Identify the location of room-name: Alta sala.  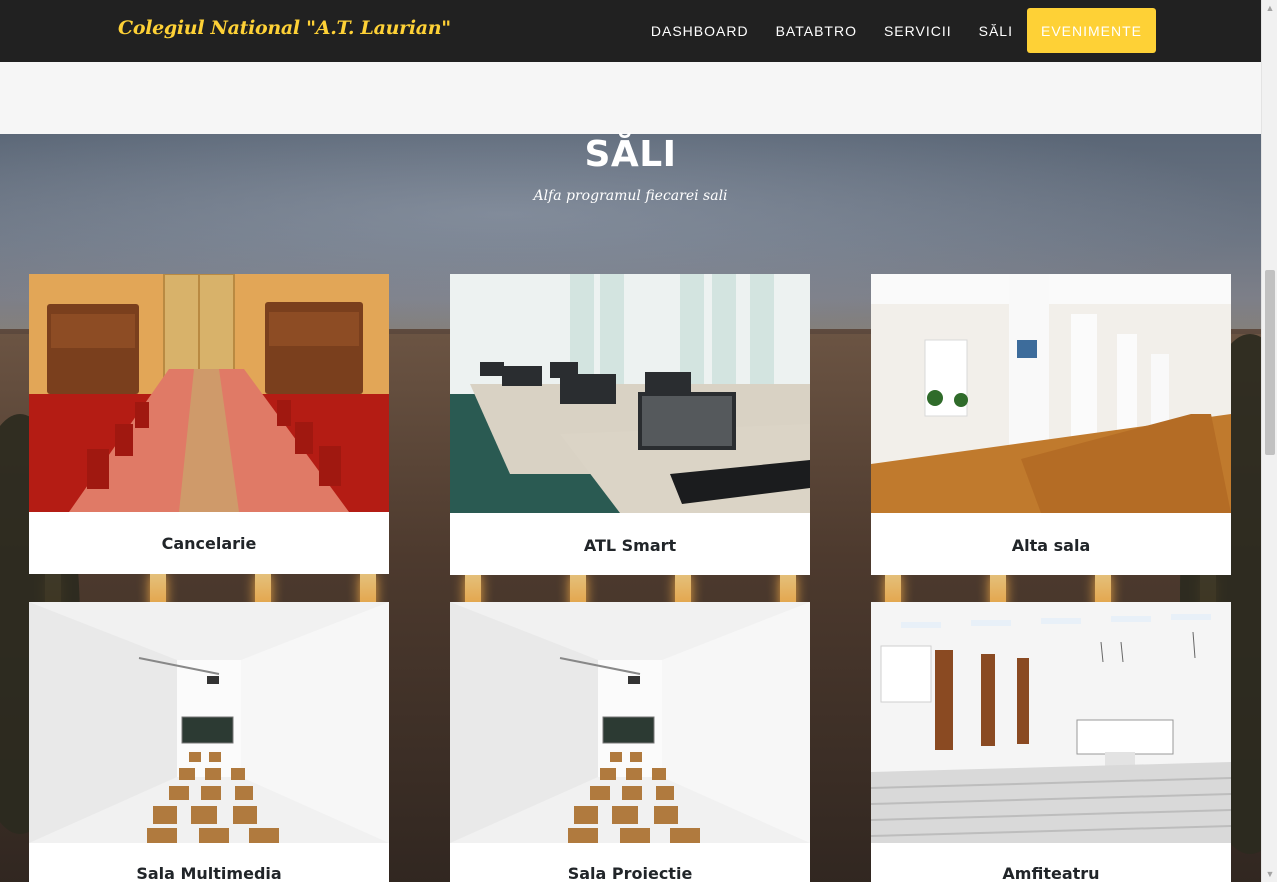
(1051, 545).